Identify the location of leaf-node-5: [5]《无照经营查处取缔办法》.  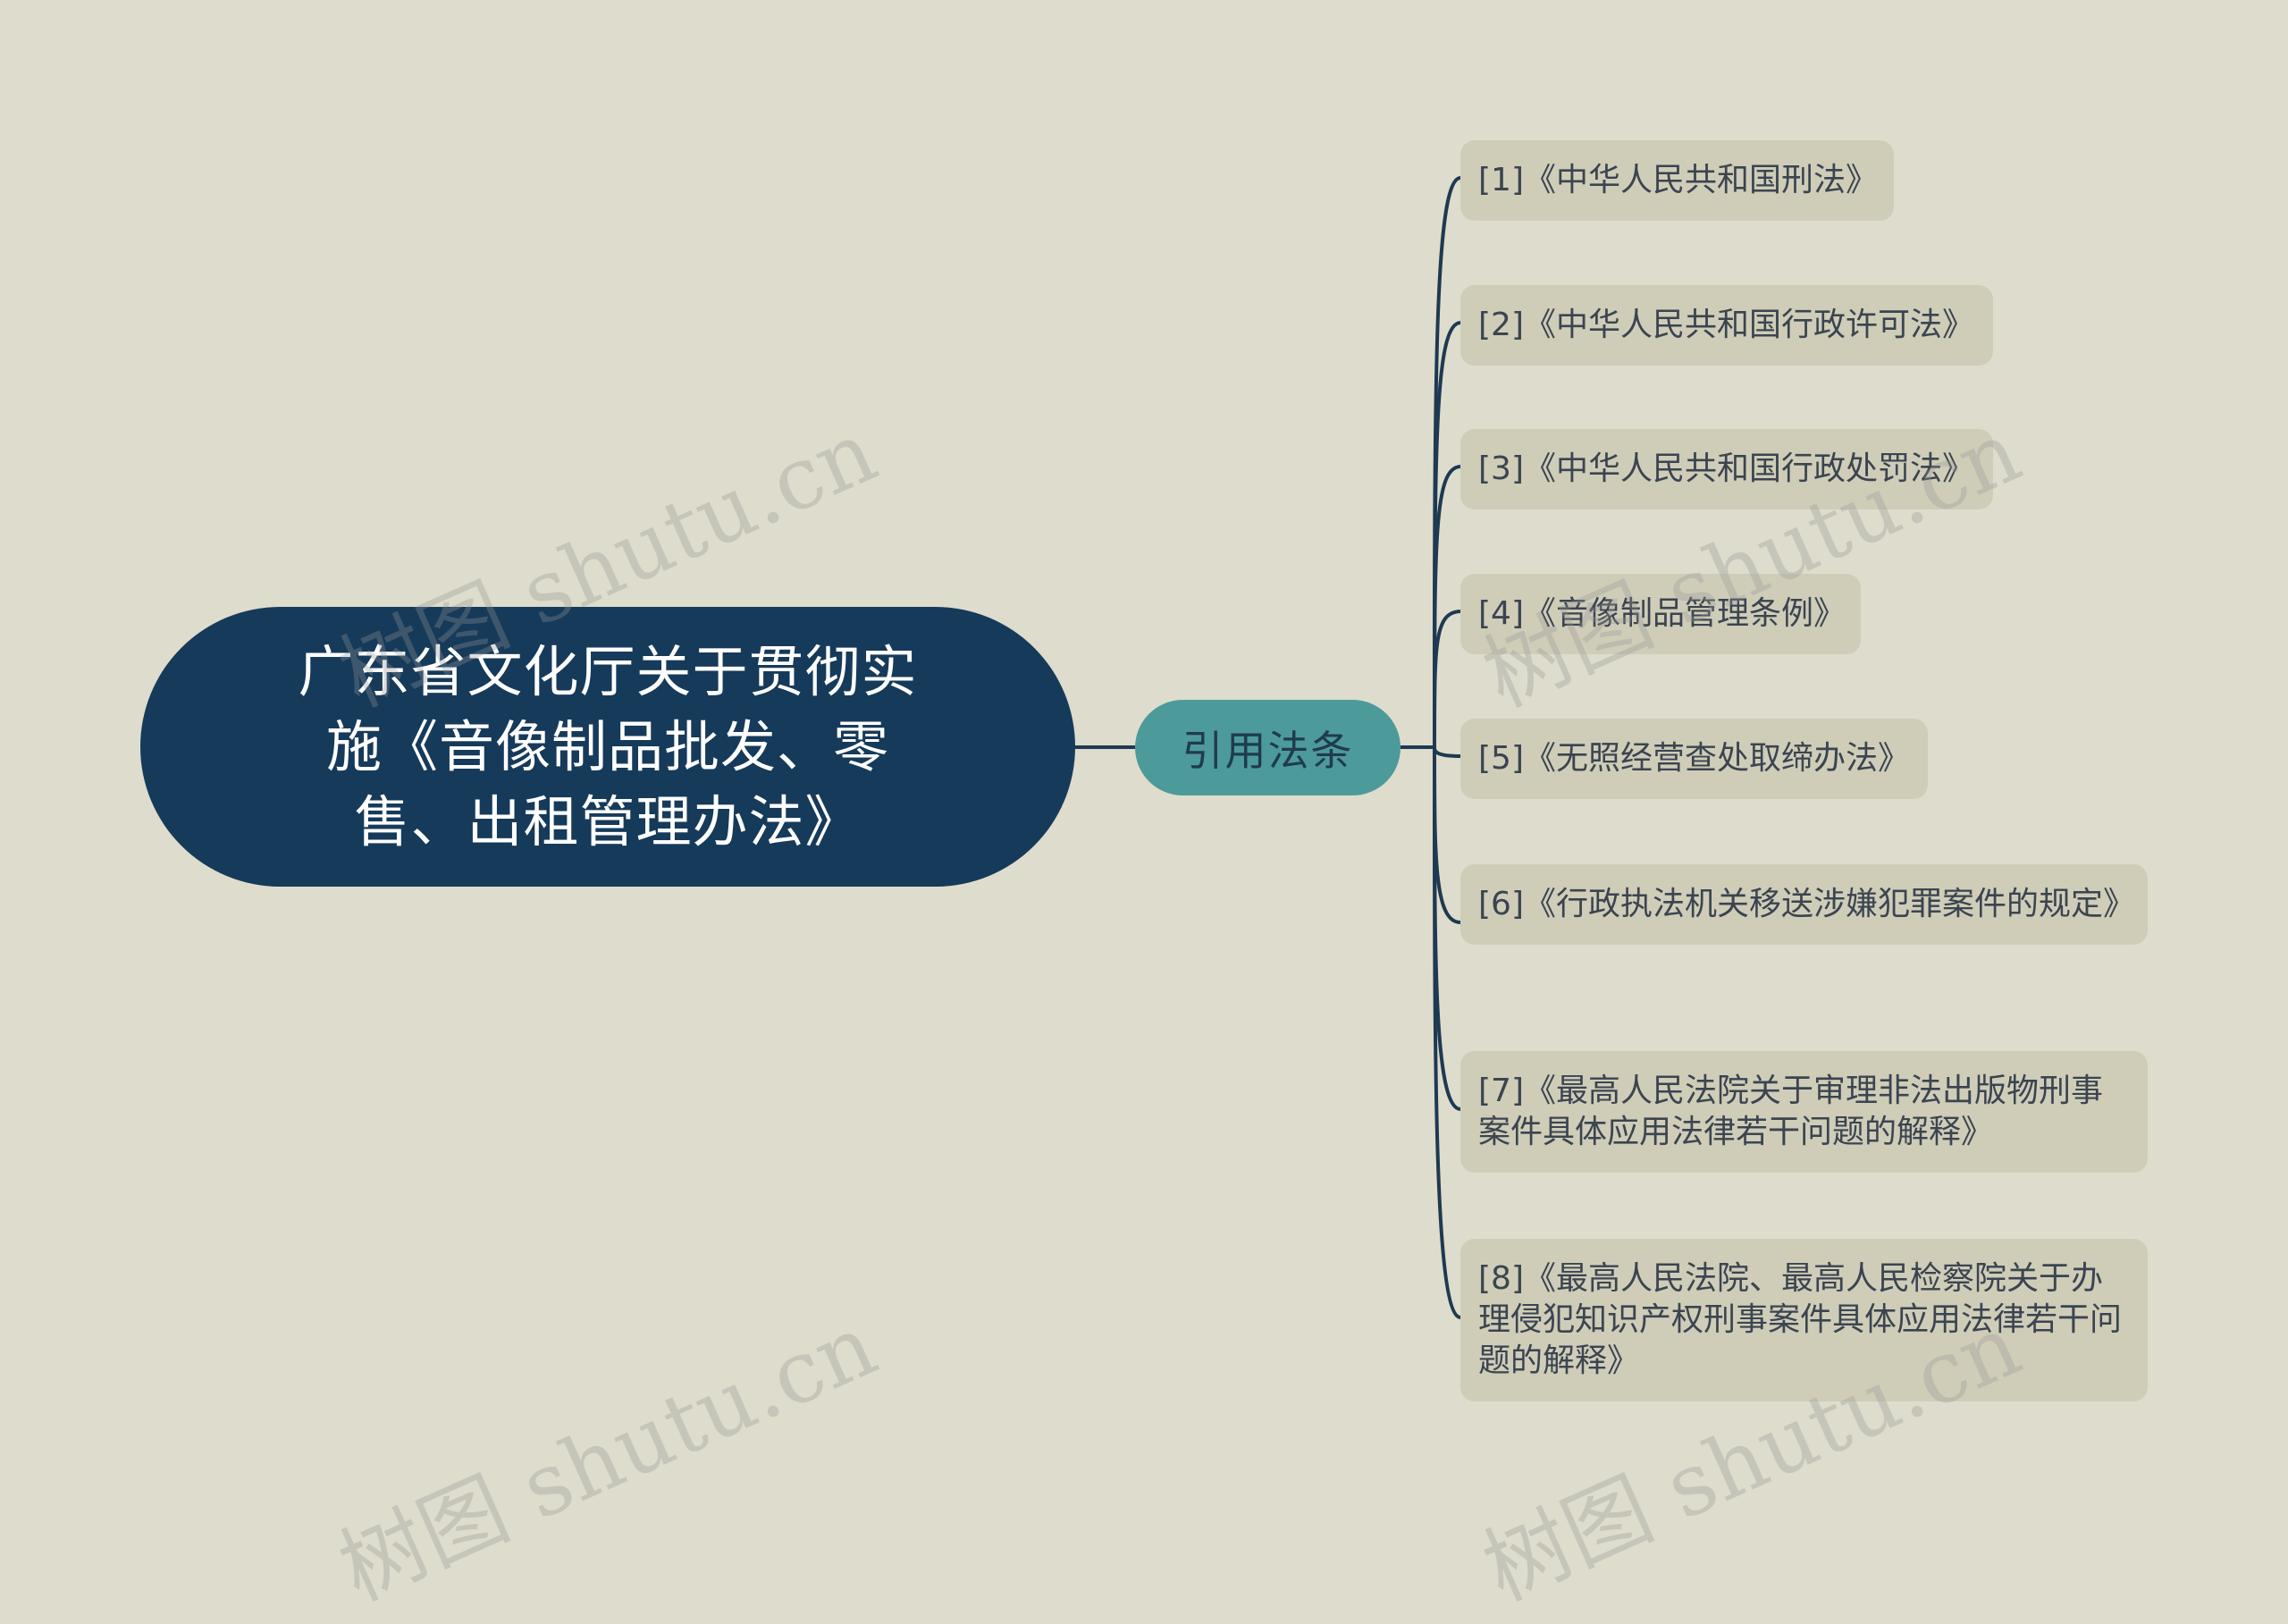
(1694, 759).